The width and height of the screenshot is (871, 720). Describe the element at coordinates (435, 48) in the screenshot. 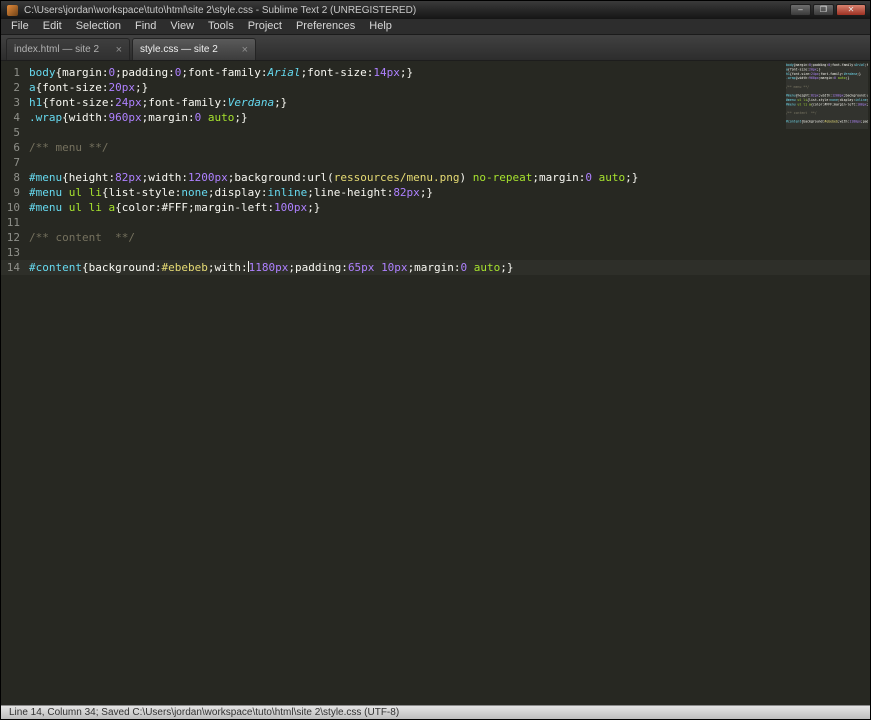

I see `tab-bar: index.html — site 2 × style.css — site 2 ×` at that location.